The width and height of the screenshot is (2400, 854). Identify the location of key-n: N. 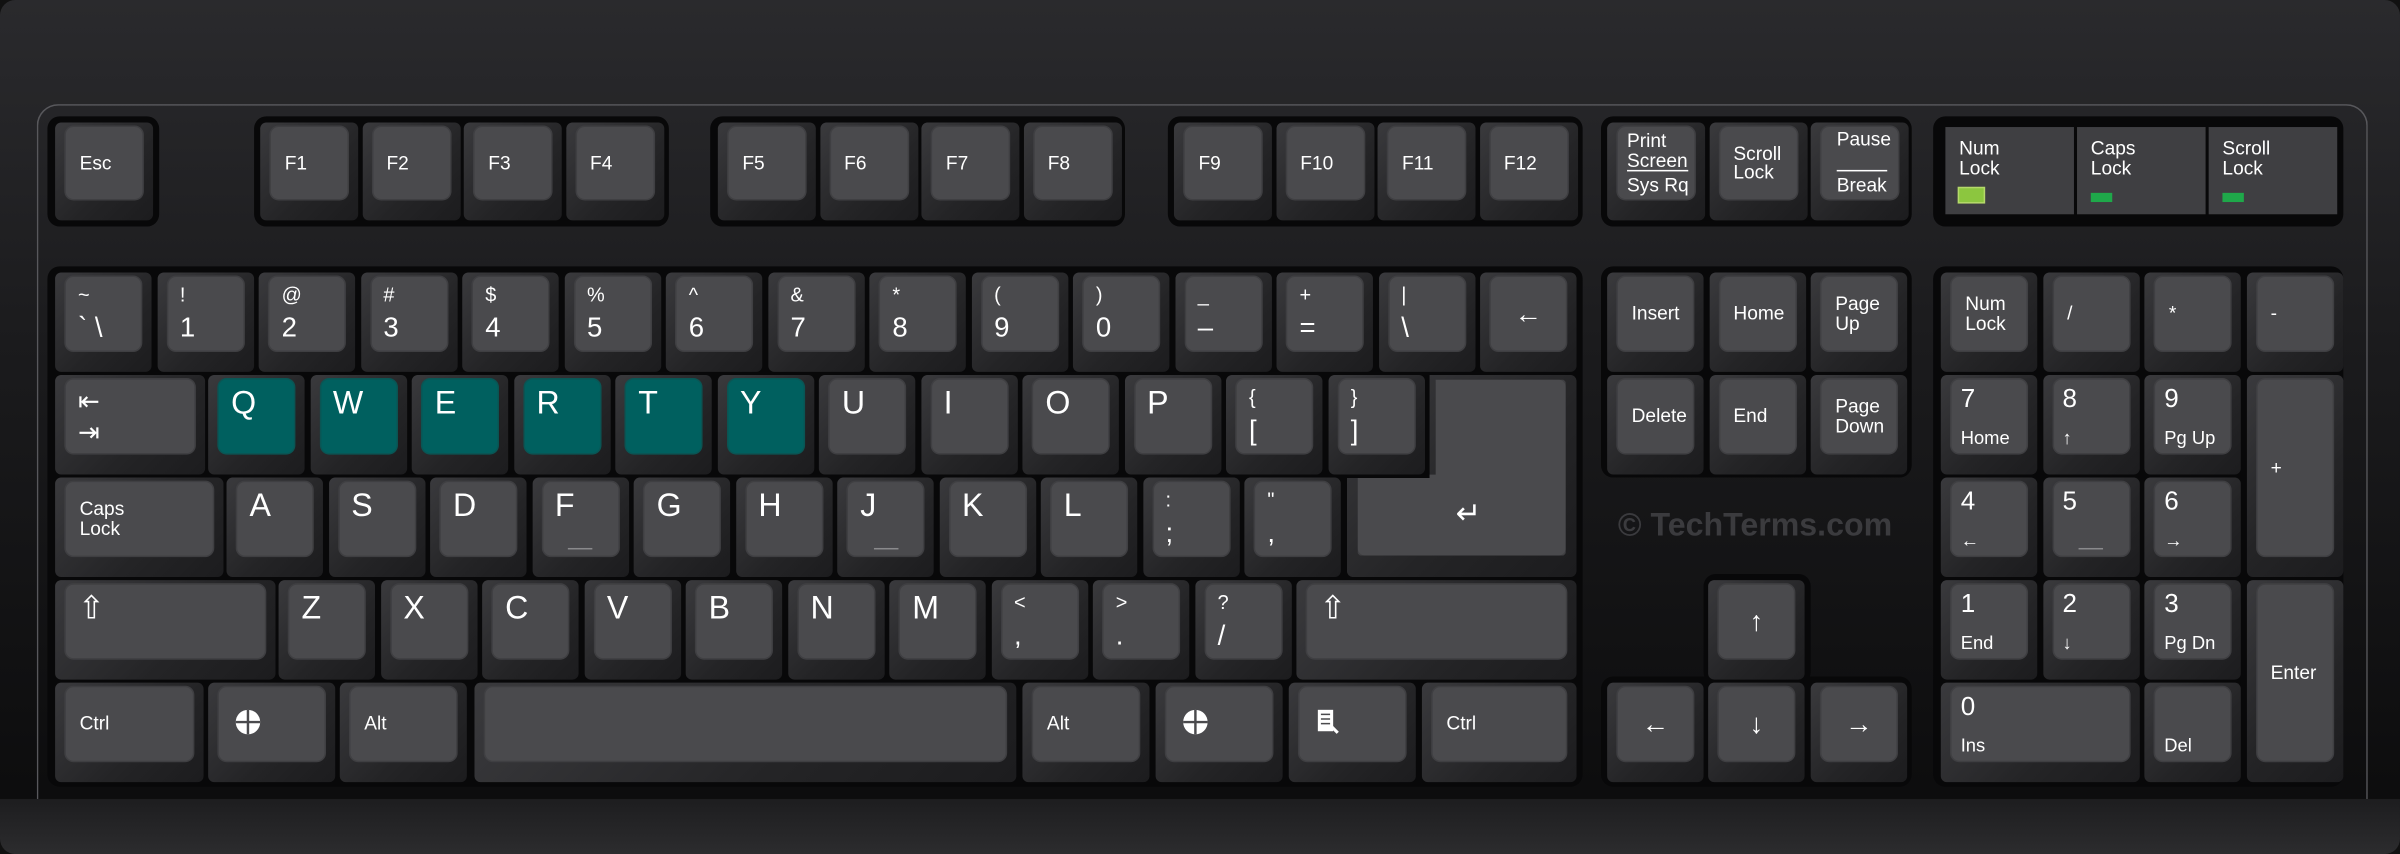
(835, 630).